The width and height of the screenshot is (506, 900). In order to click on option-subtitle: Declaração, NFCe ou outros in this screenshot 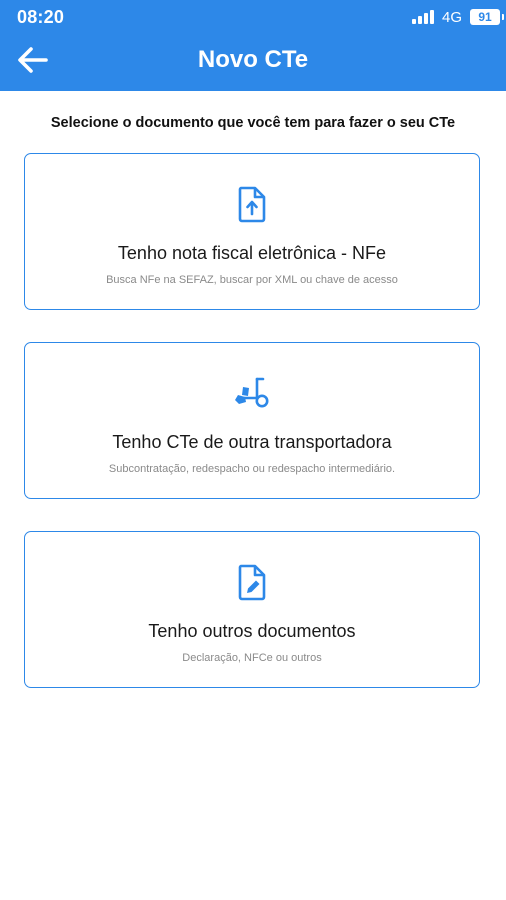, I will do `click(252, 658)`.